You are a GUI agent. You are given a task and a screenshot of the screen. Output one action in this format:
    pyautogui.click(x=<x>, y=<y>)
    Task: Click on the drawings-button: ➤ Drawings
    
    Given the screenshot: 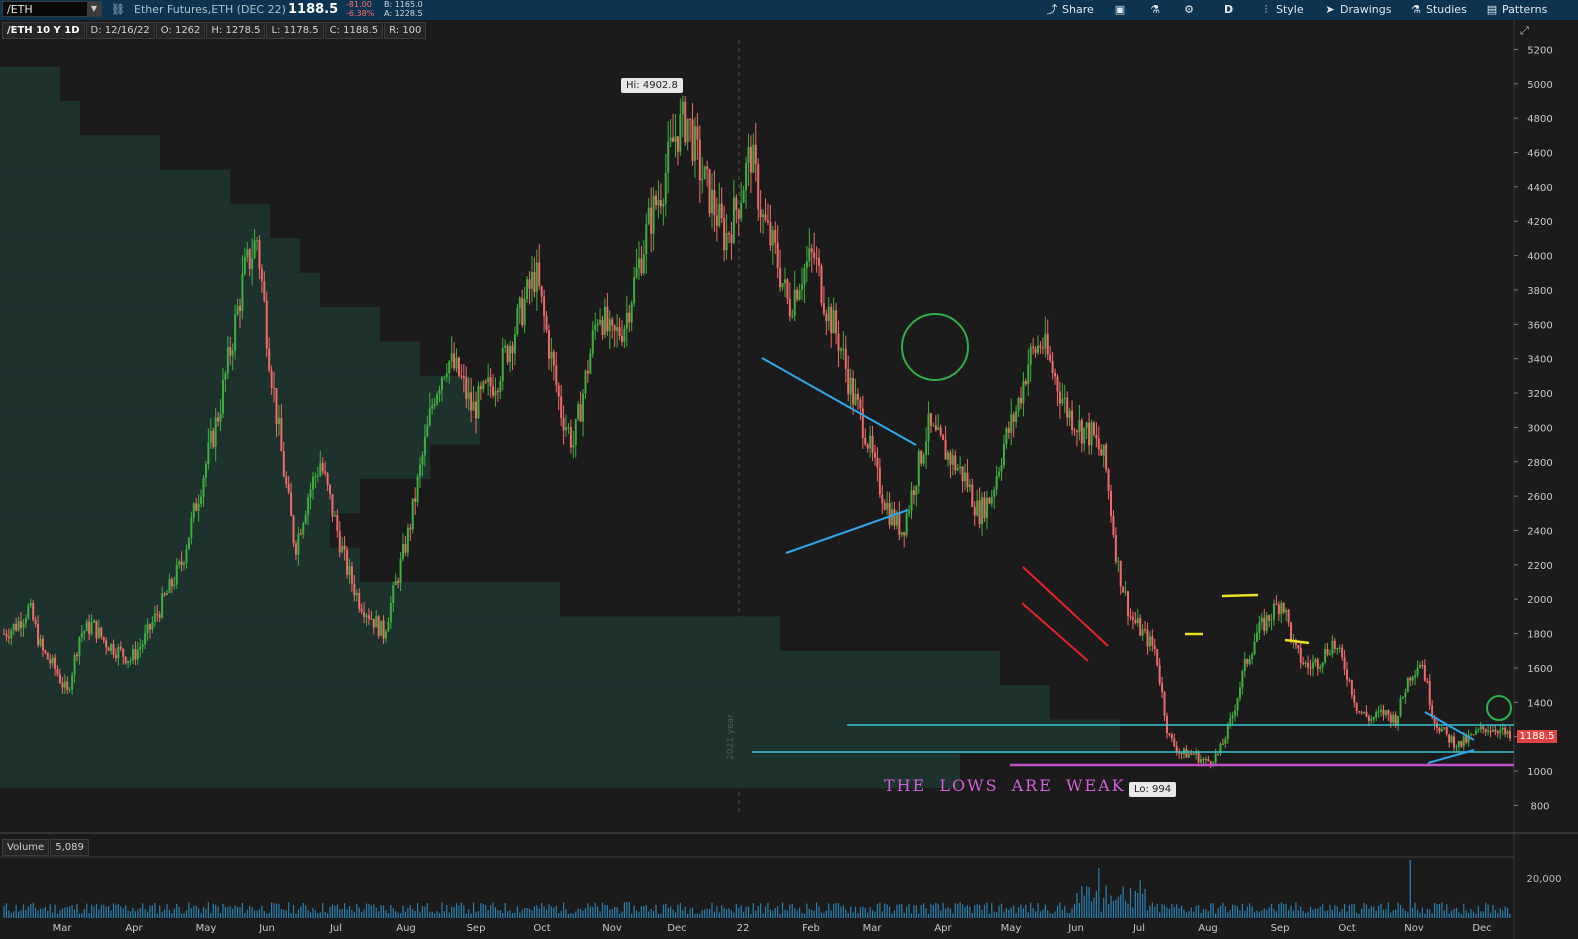 What is the action you would take?
    pyautogui.click(x=1357, y=10)
    